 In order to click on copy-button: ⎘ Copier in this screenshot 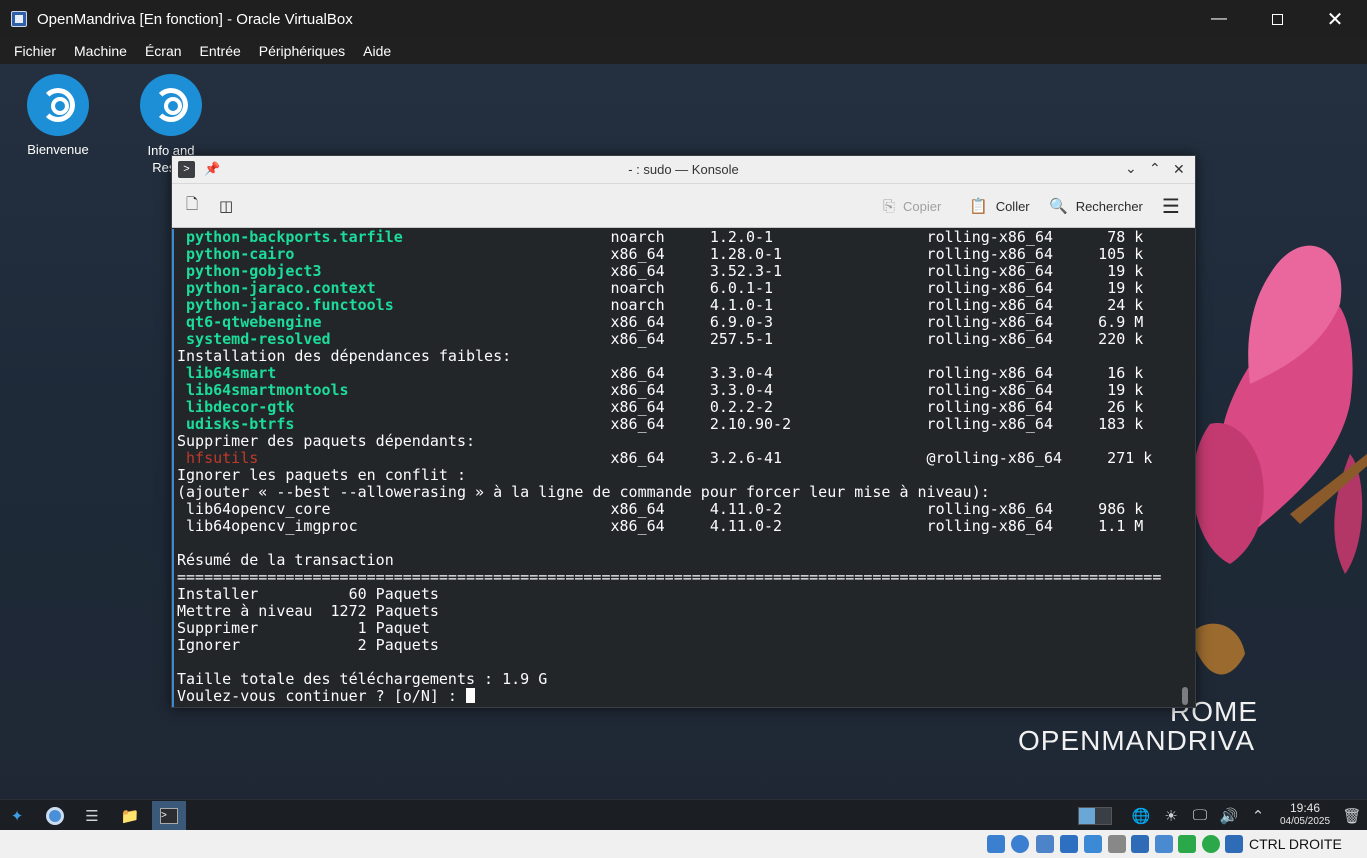, I will do `click(912, 206)`.